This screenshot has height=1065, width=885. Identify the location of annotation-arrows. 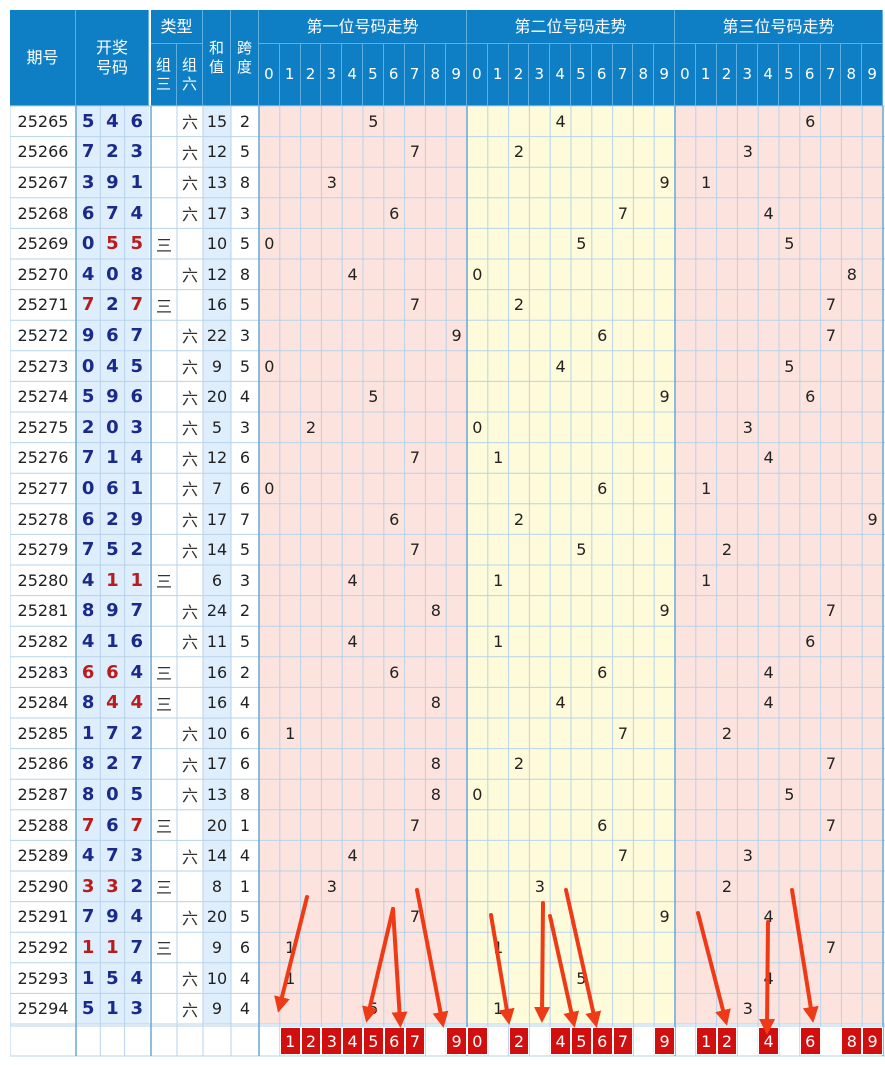
(546, 961).